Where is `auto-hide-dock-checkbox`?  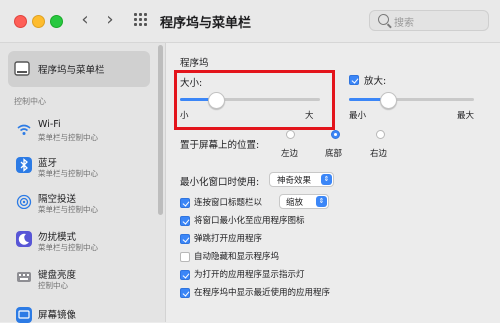 auto-hide-dock-checkbox is located at coordinates (185, 257).